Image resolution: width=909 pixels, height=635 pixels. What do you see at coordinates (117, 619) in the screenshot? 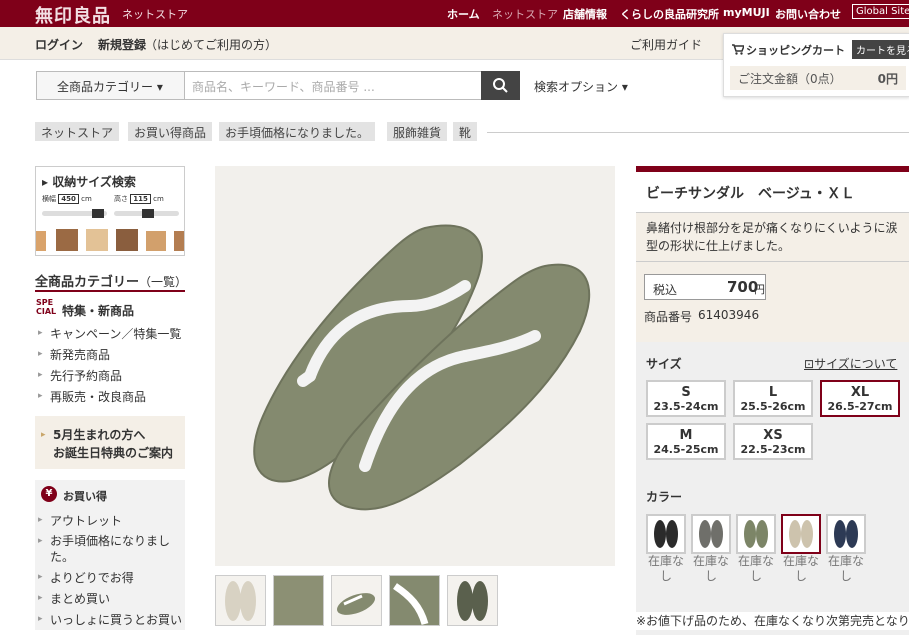
I see `deals-link-together: いっしょに買うとお買い` at bounding box center [117, 619].